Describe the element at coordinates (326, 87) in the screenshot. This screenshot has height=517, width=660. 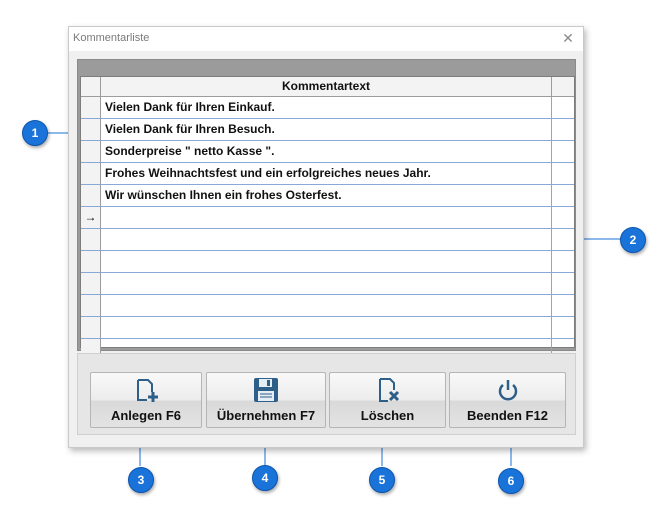
I see `column-header-kommentartext: Kommentartext` at that location.